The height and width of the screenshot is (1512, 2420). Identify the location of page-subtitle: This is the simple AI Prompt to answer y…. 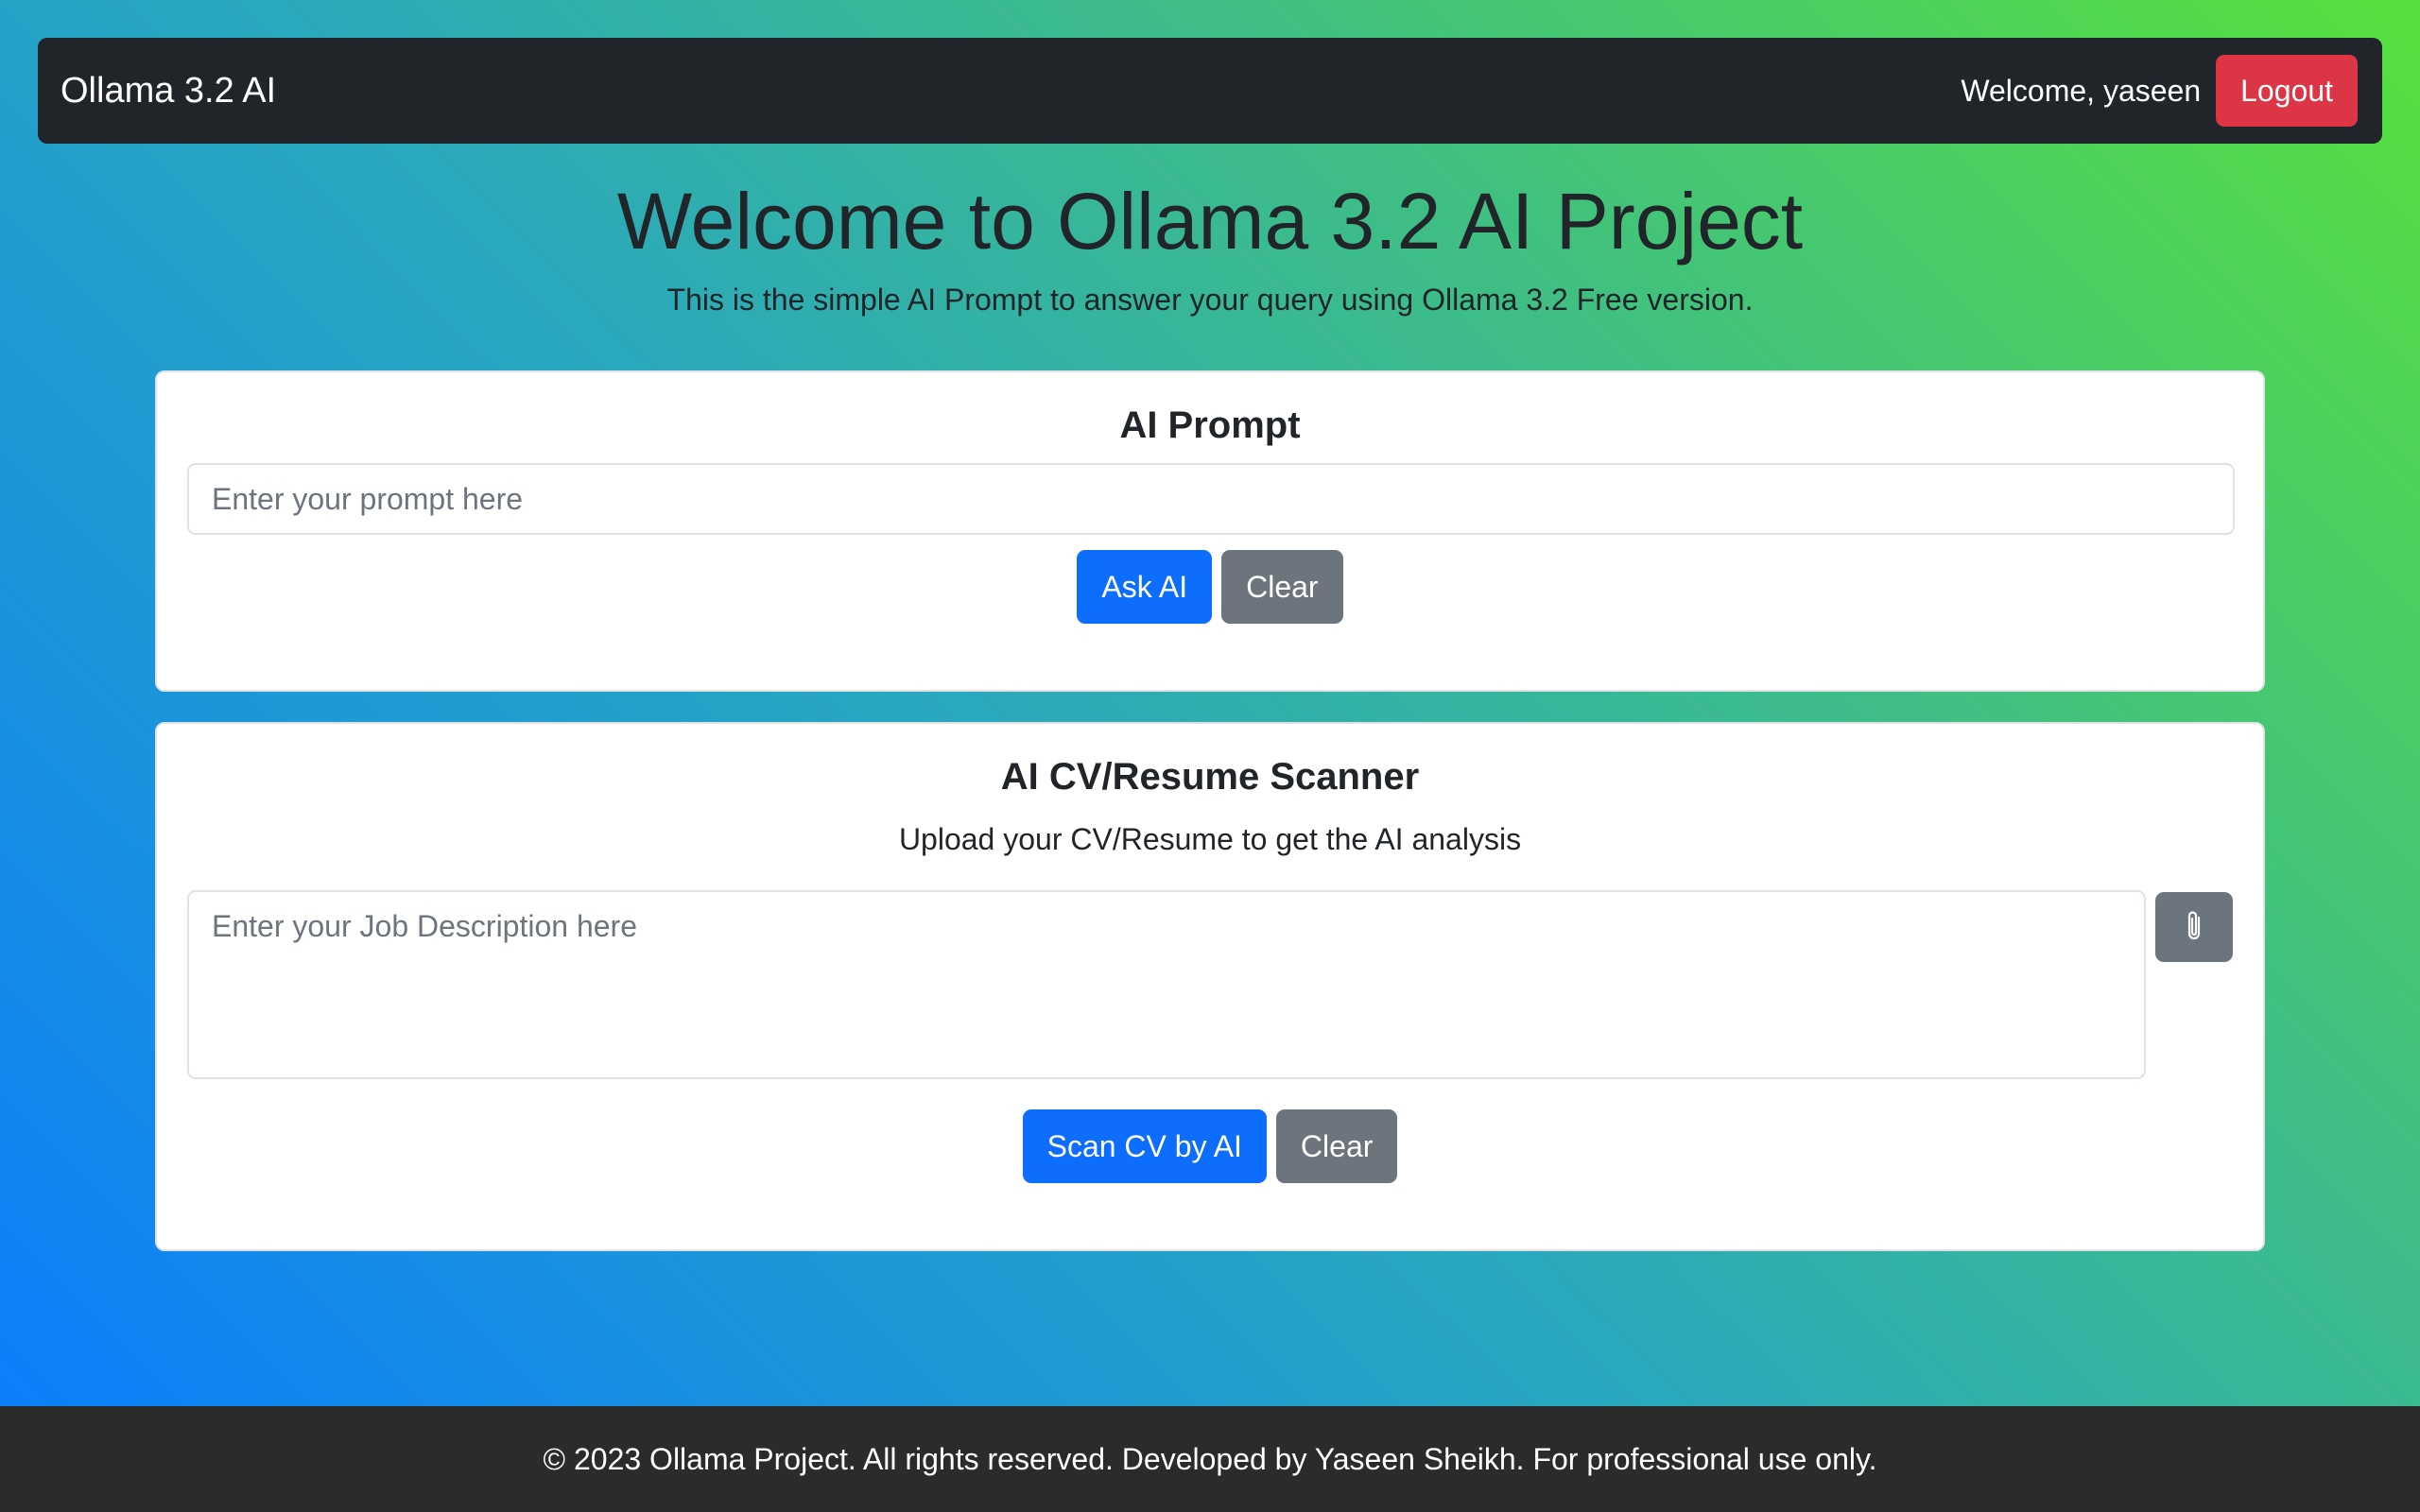
(1210, 300).